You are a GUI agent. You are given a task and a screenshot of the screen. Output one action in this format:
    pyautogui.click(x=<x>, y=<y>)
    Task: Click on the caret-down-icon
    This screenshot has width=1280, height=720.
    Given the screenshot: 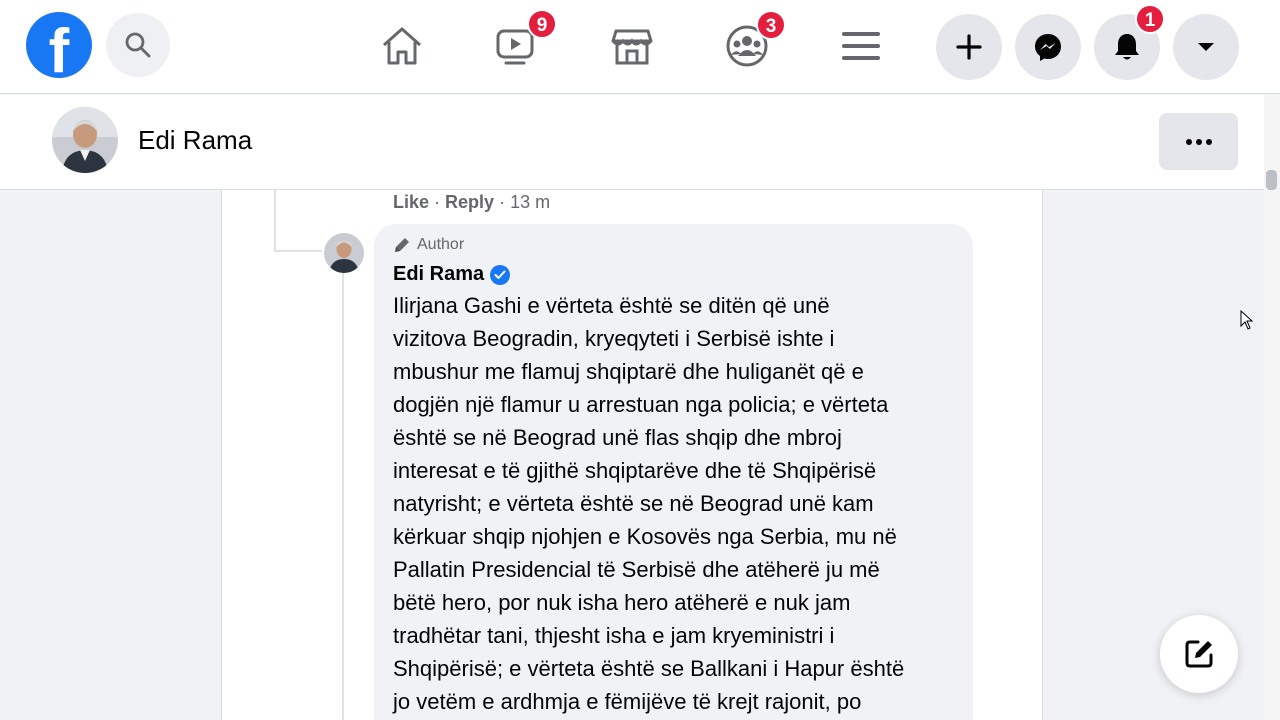 What is the action you would take?
    pyautogui.click(x=1206, y=47)
    